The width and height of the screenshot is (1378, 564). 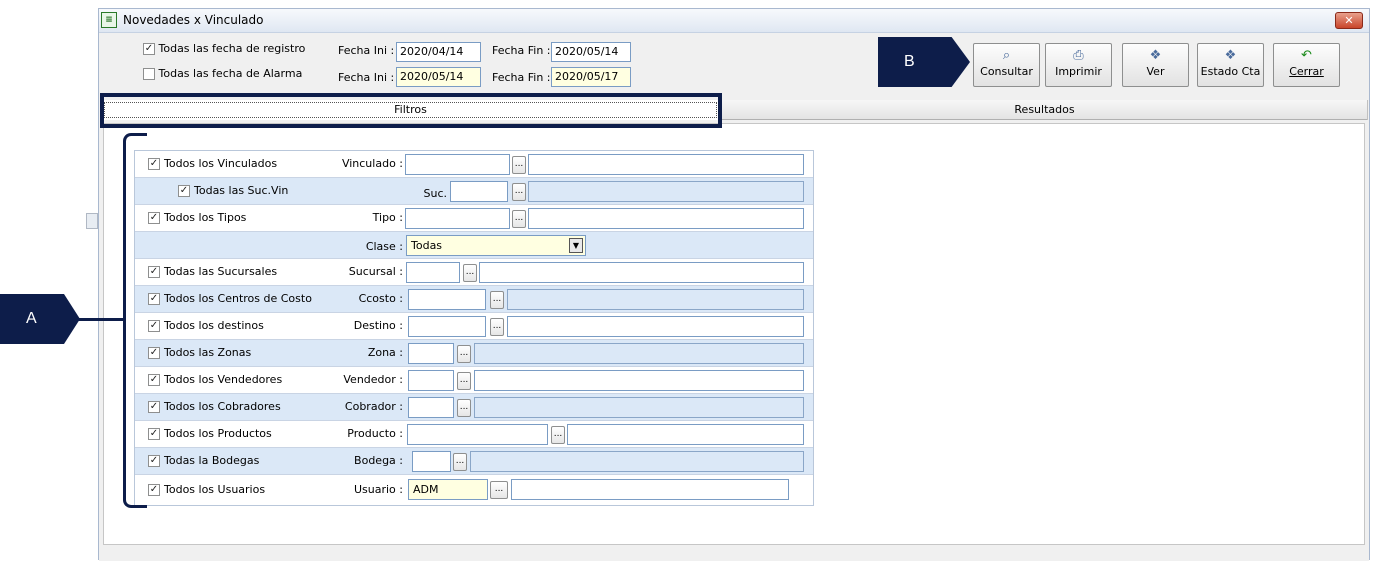 I want to click on registro-fin-label: Fecha Fin :, so click(x=521, y=50).